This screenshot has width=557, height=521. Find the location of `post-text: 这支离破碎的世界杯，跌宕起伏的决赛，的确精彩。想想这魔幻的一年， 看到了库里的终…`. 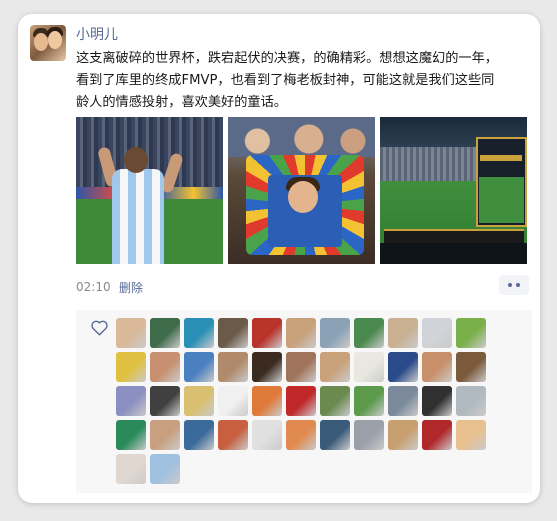

post-text: 这支离破碎的世界杯，跌宕起伏的决赛，的确精彩。想想这魔幻的一年， 看到了库里的终… is located at coordinates (304, 81).